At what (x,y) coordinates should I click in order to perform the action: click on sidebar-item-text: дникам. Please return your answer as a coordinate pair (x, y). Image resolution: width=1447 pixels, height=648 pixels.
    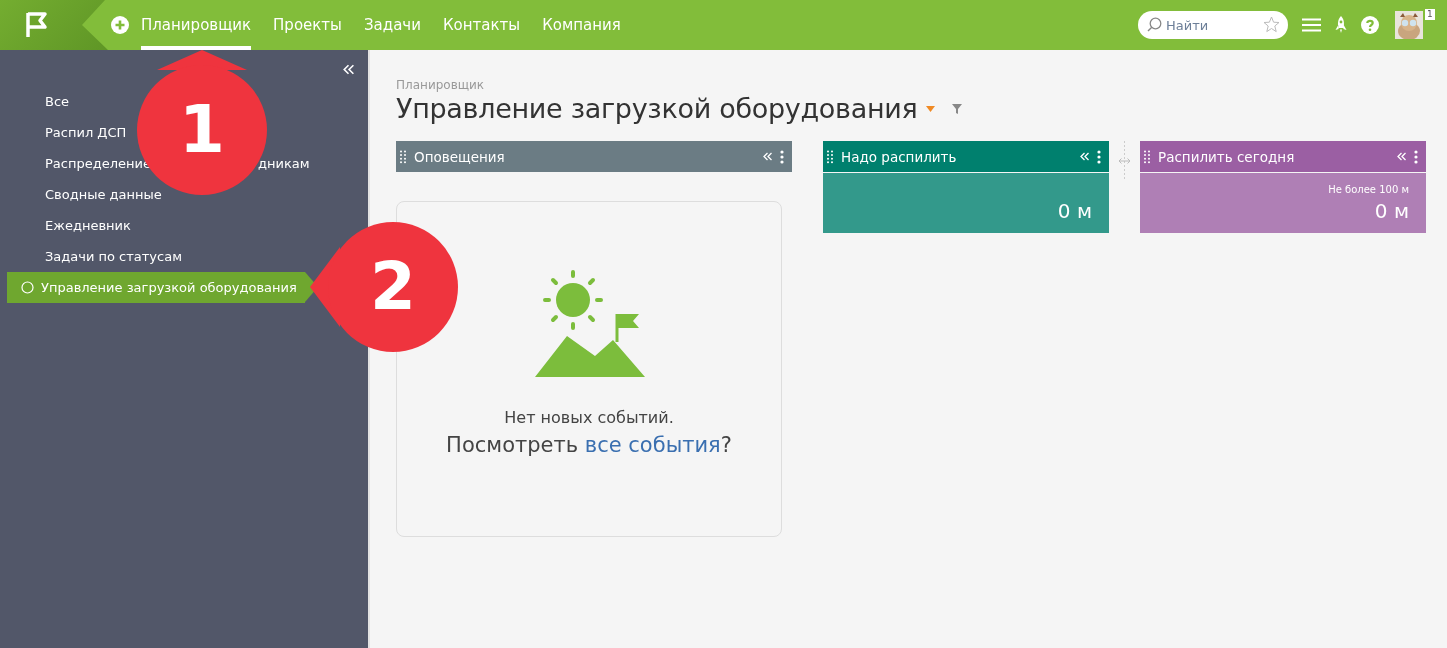
    Looking at the image, I should click on (283, 163).